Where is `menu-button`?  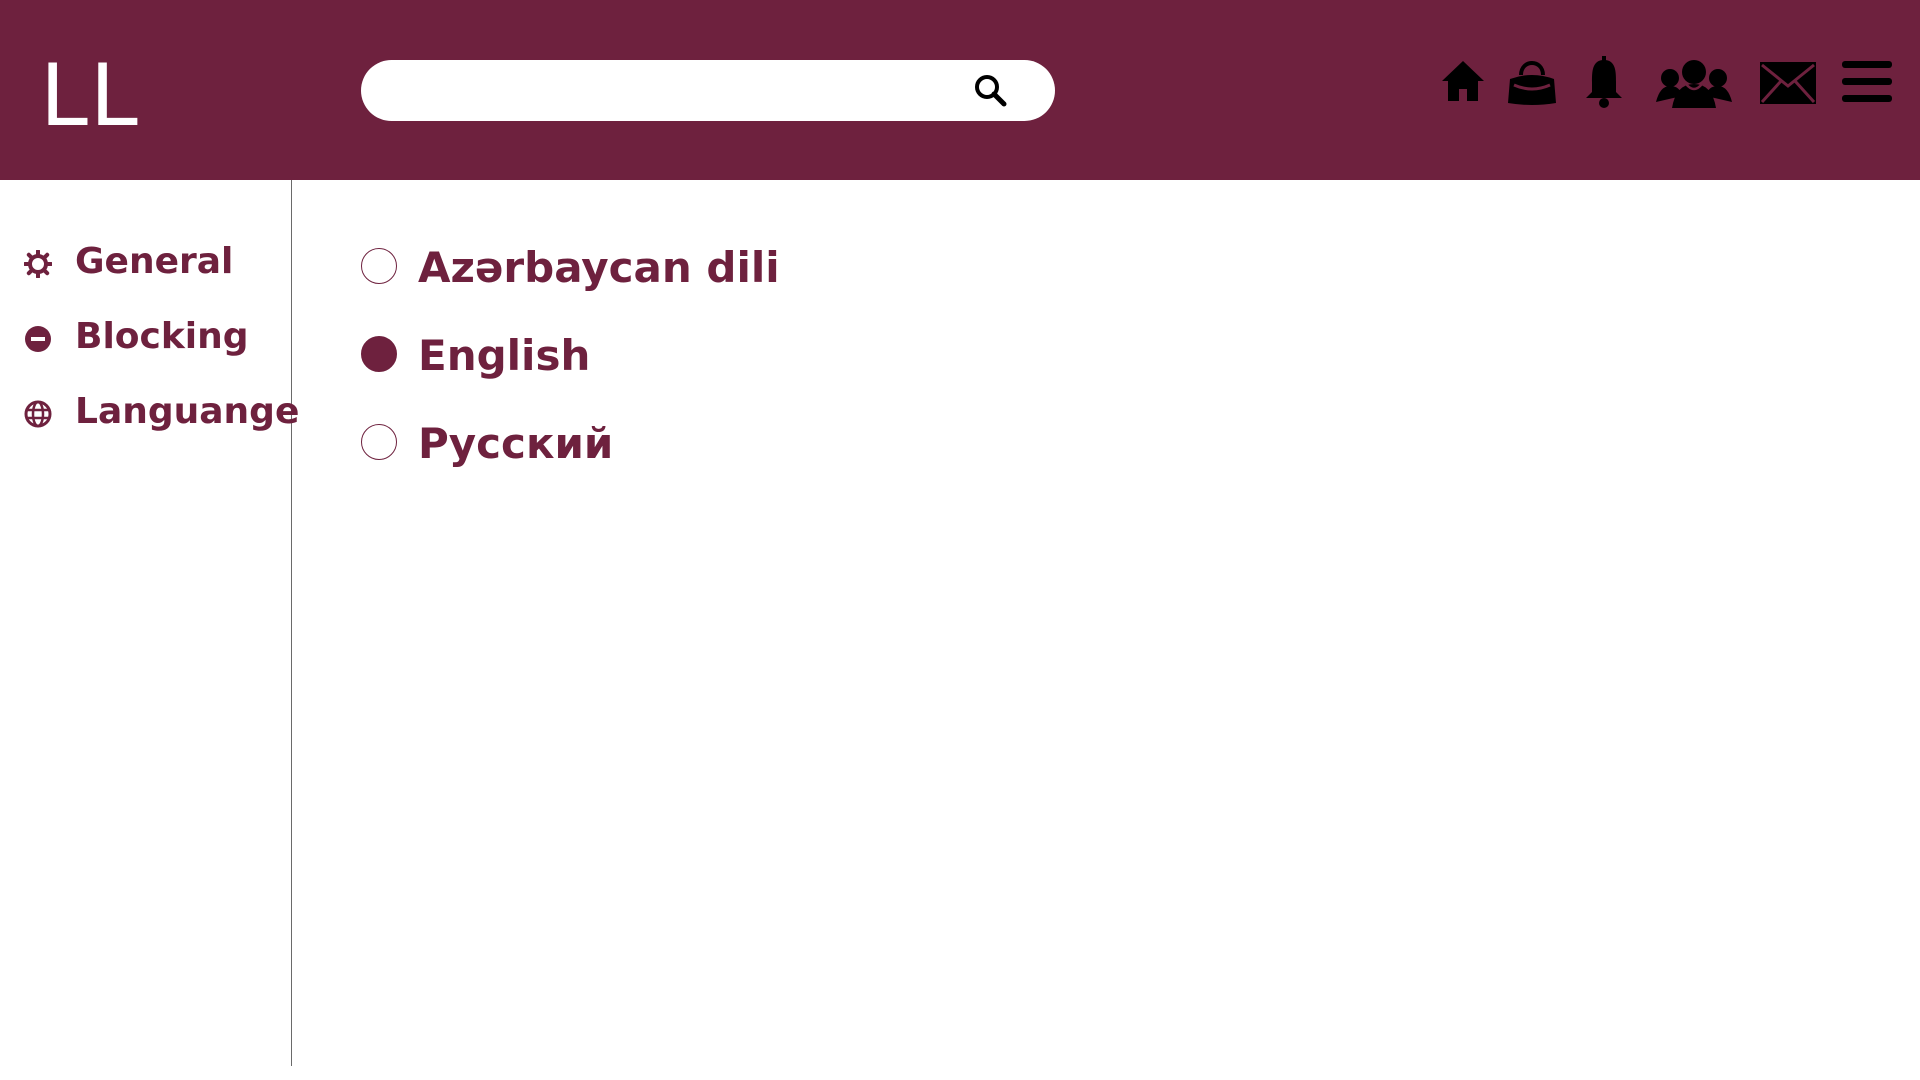 menu-button is located at coordinates (1867, 84).